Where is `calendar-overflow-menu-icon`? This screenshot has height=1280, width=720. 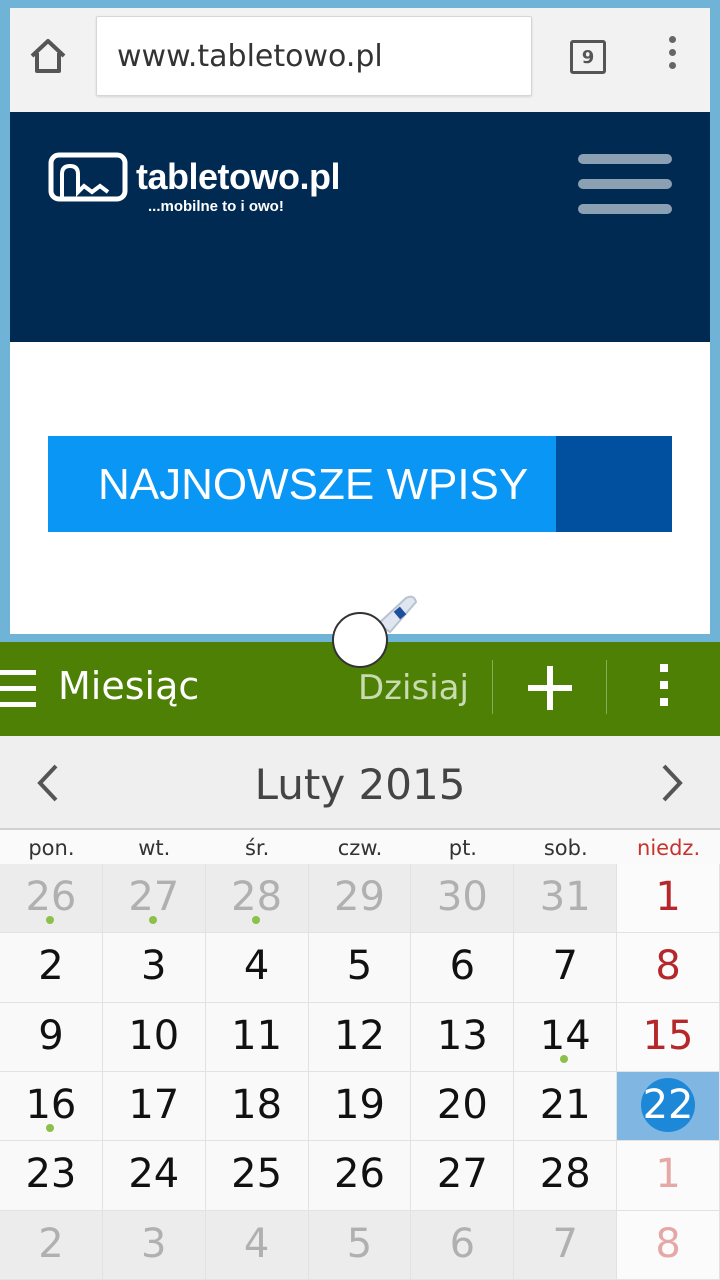
calendar-overflow-menu-icon is located at coordinates (664, 689).